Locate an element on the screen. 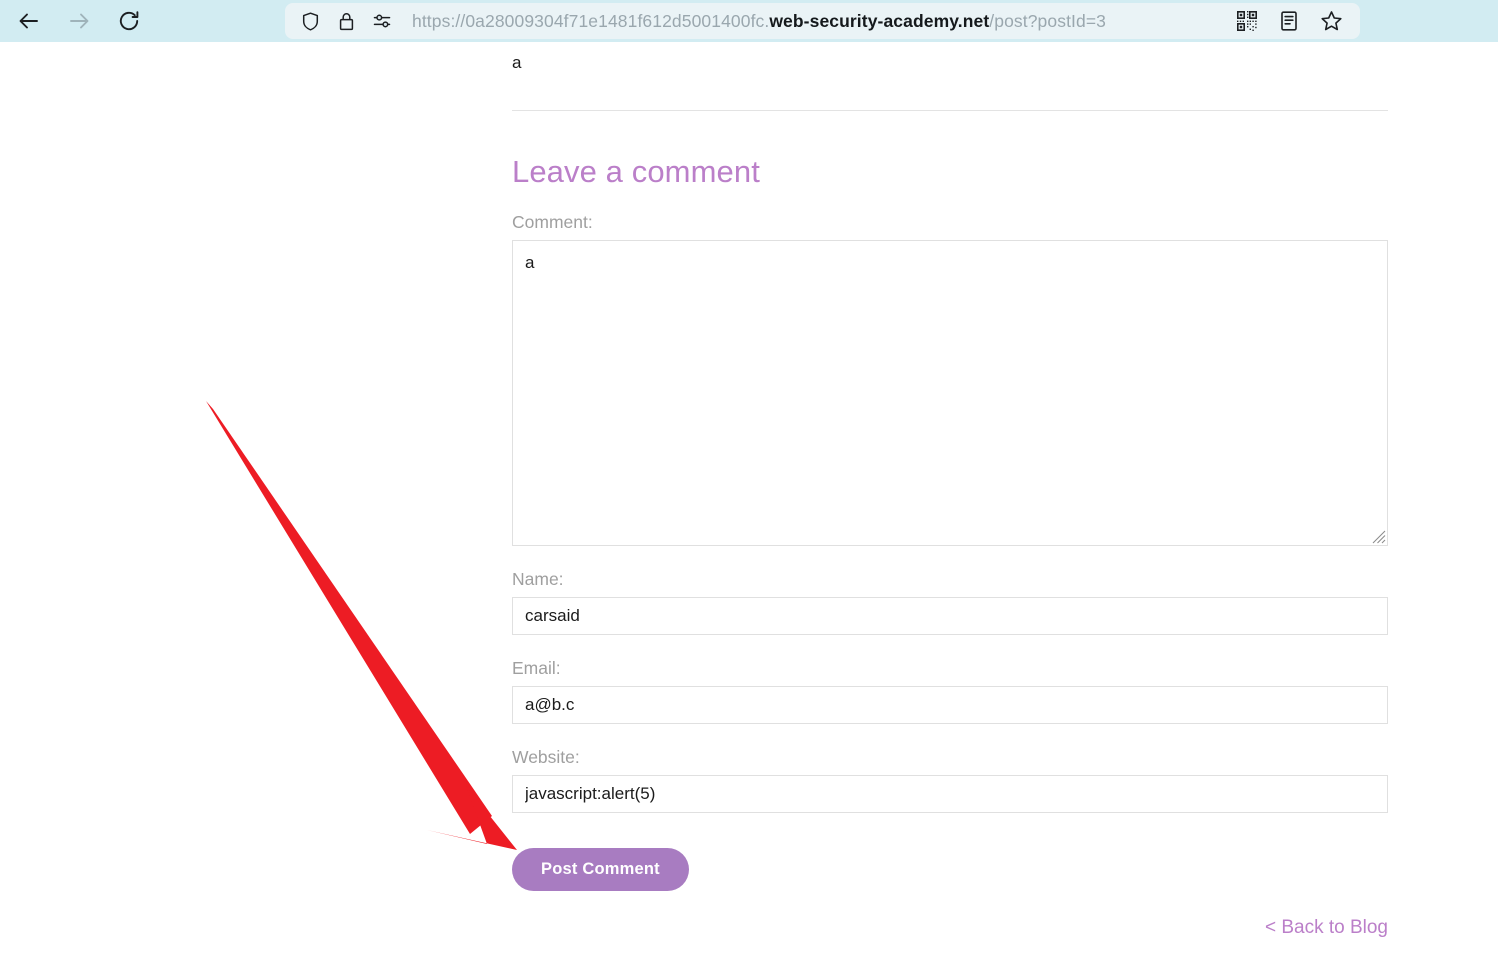 Image resolution: width=1498 pixels, height=960 pixels. navigation-buttons is located at coordinates (72, 21).